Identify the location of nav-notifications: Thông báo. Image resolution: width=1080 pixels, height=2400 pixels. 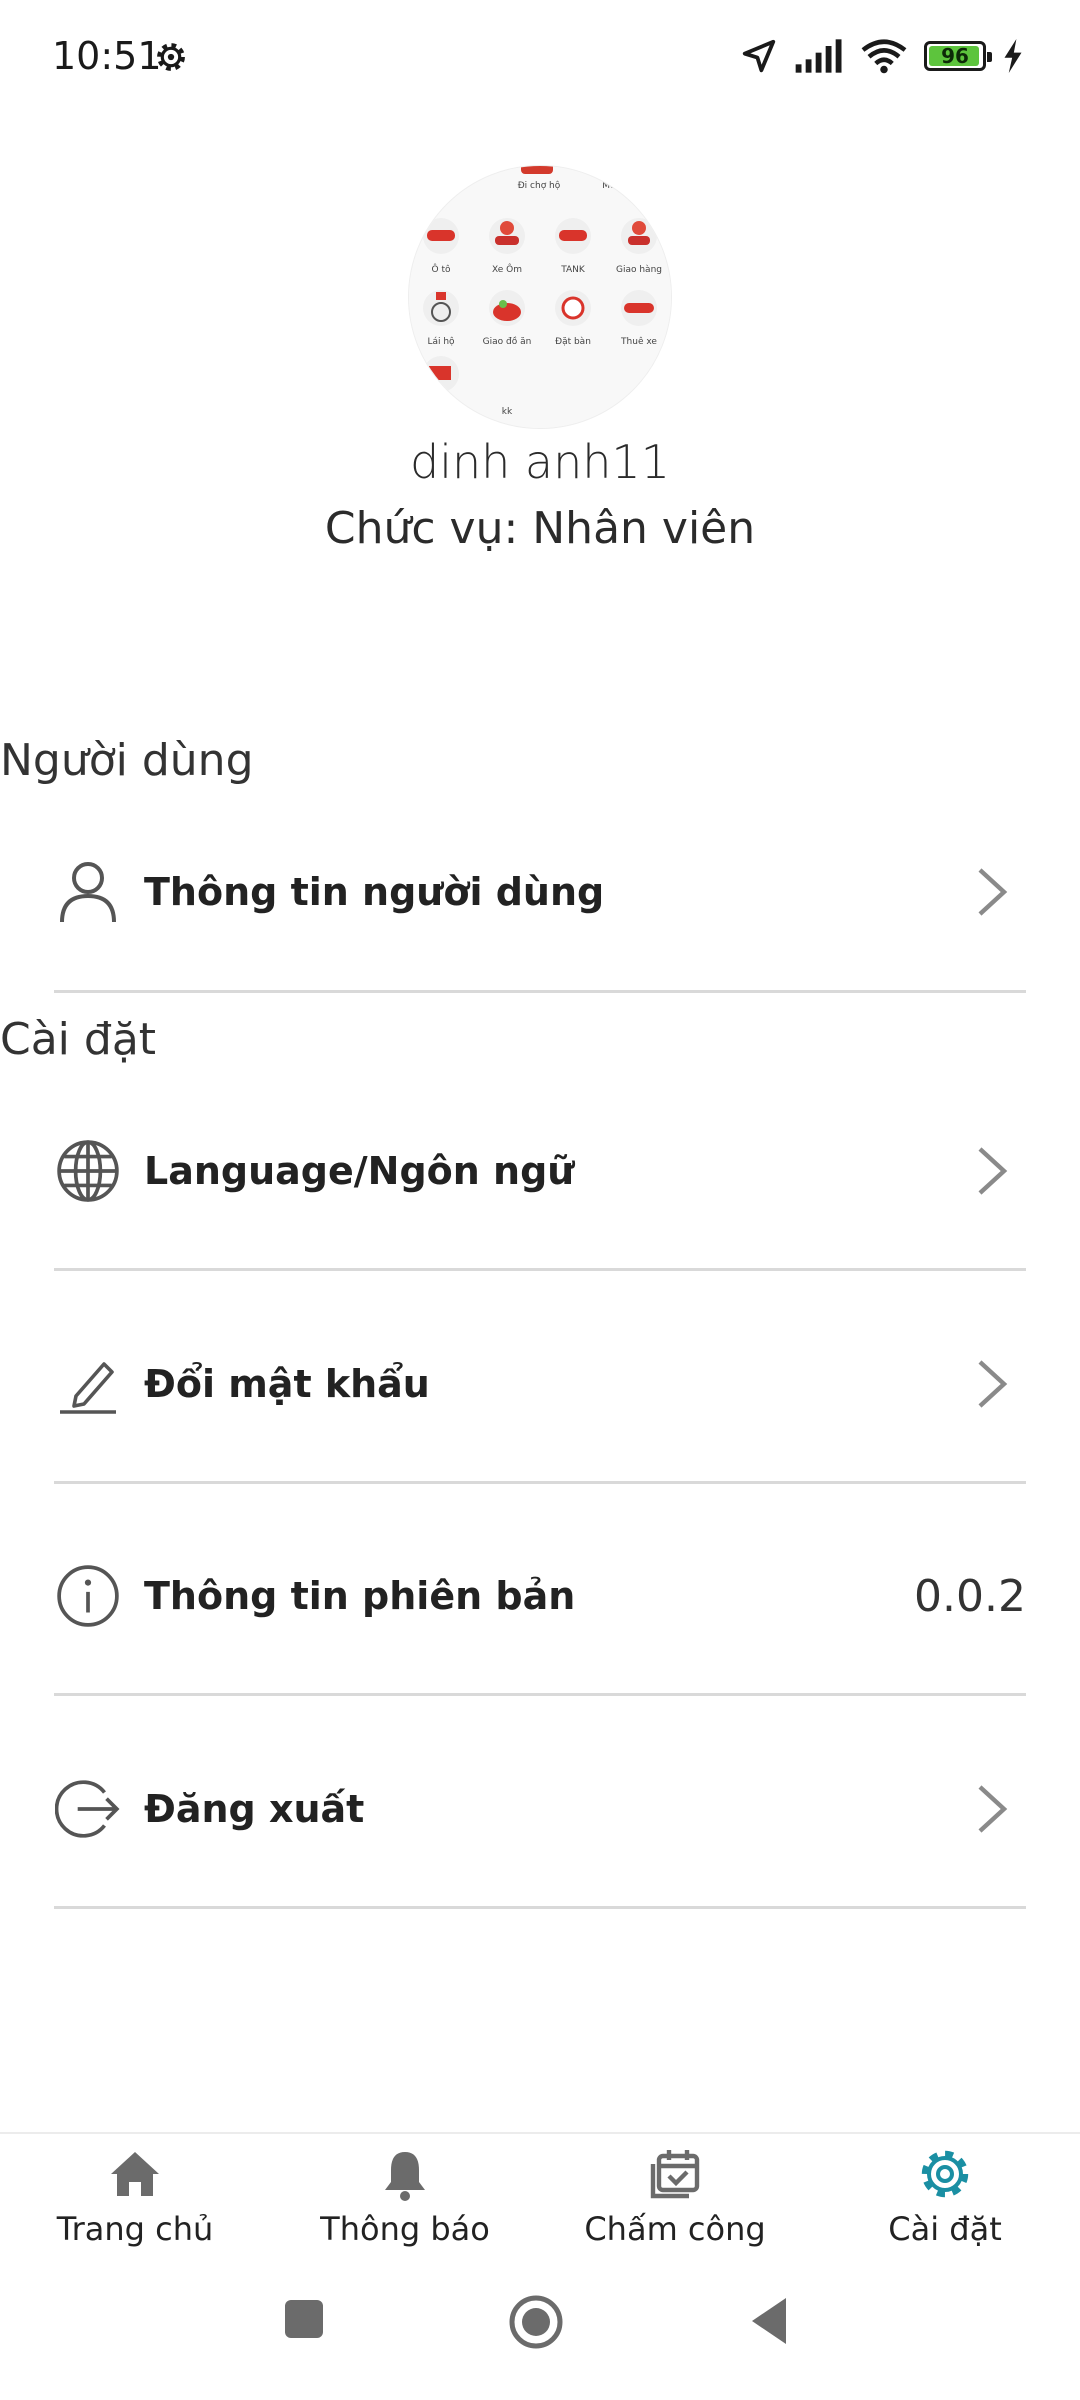
(405, 2198).